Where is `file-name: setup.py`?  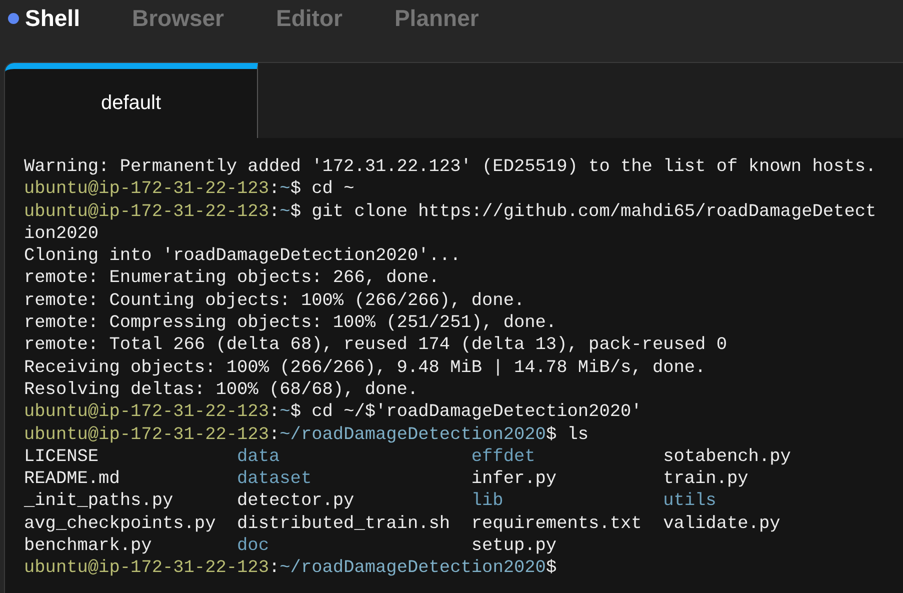 file-name: setup.py is located at coordinates (514, 546).